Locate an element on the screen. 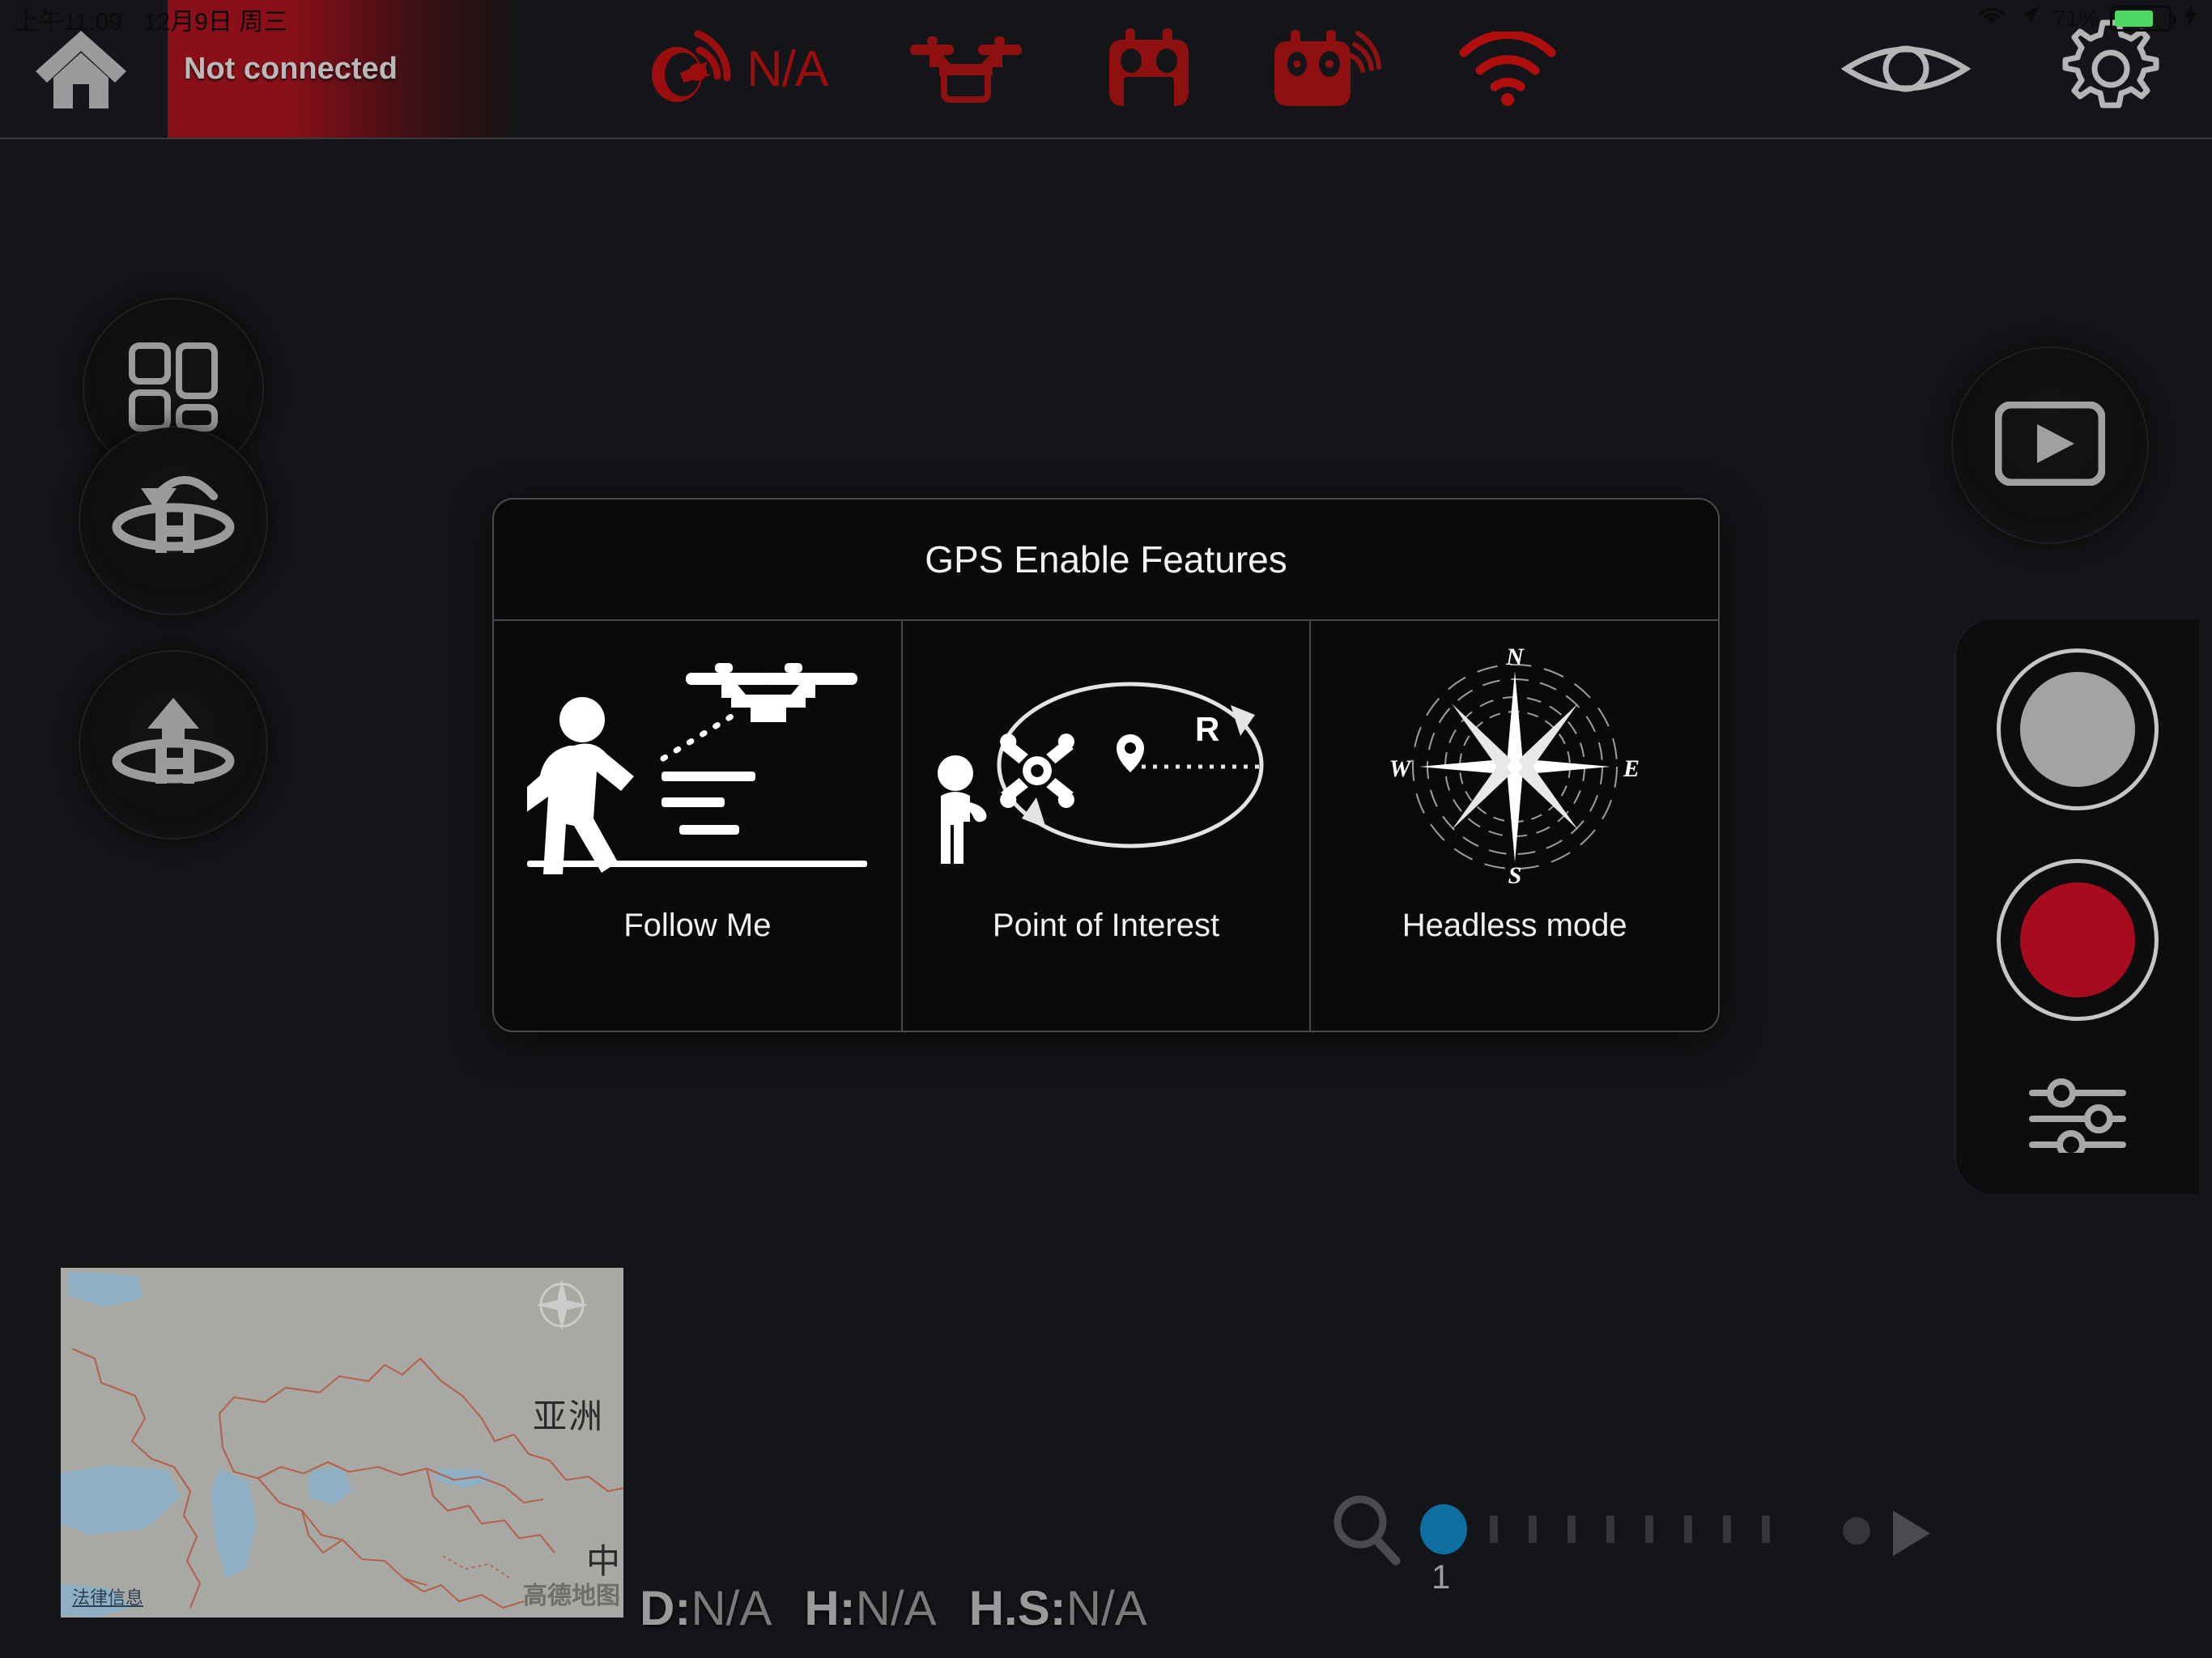 The height and width of the screenshot is (1658, 2212). telemetry-height: H: N/A is located at coordinates (870, 1608).